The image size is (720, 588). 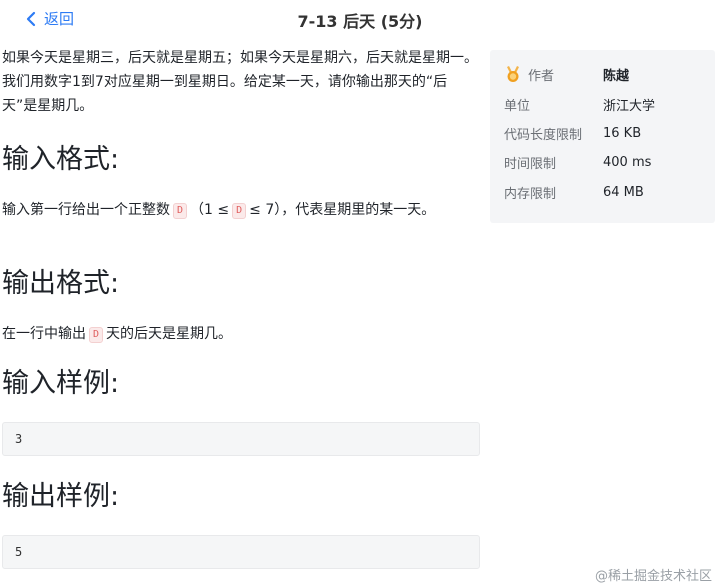 I want to click on output-format-text: 在一行中输出 D 天的后天是星期几。, so click(x=117, y=334).